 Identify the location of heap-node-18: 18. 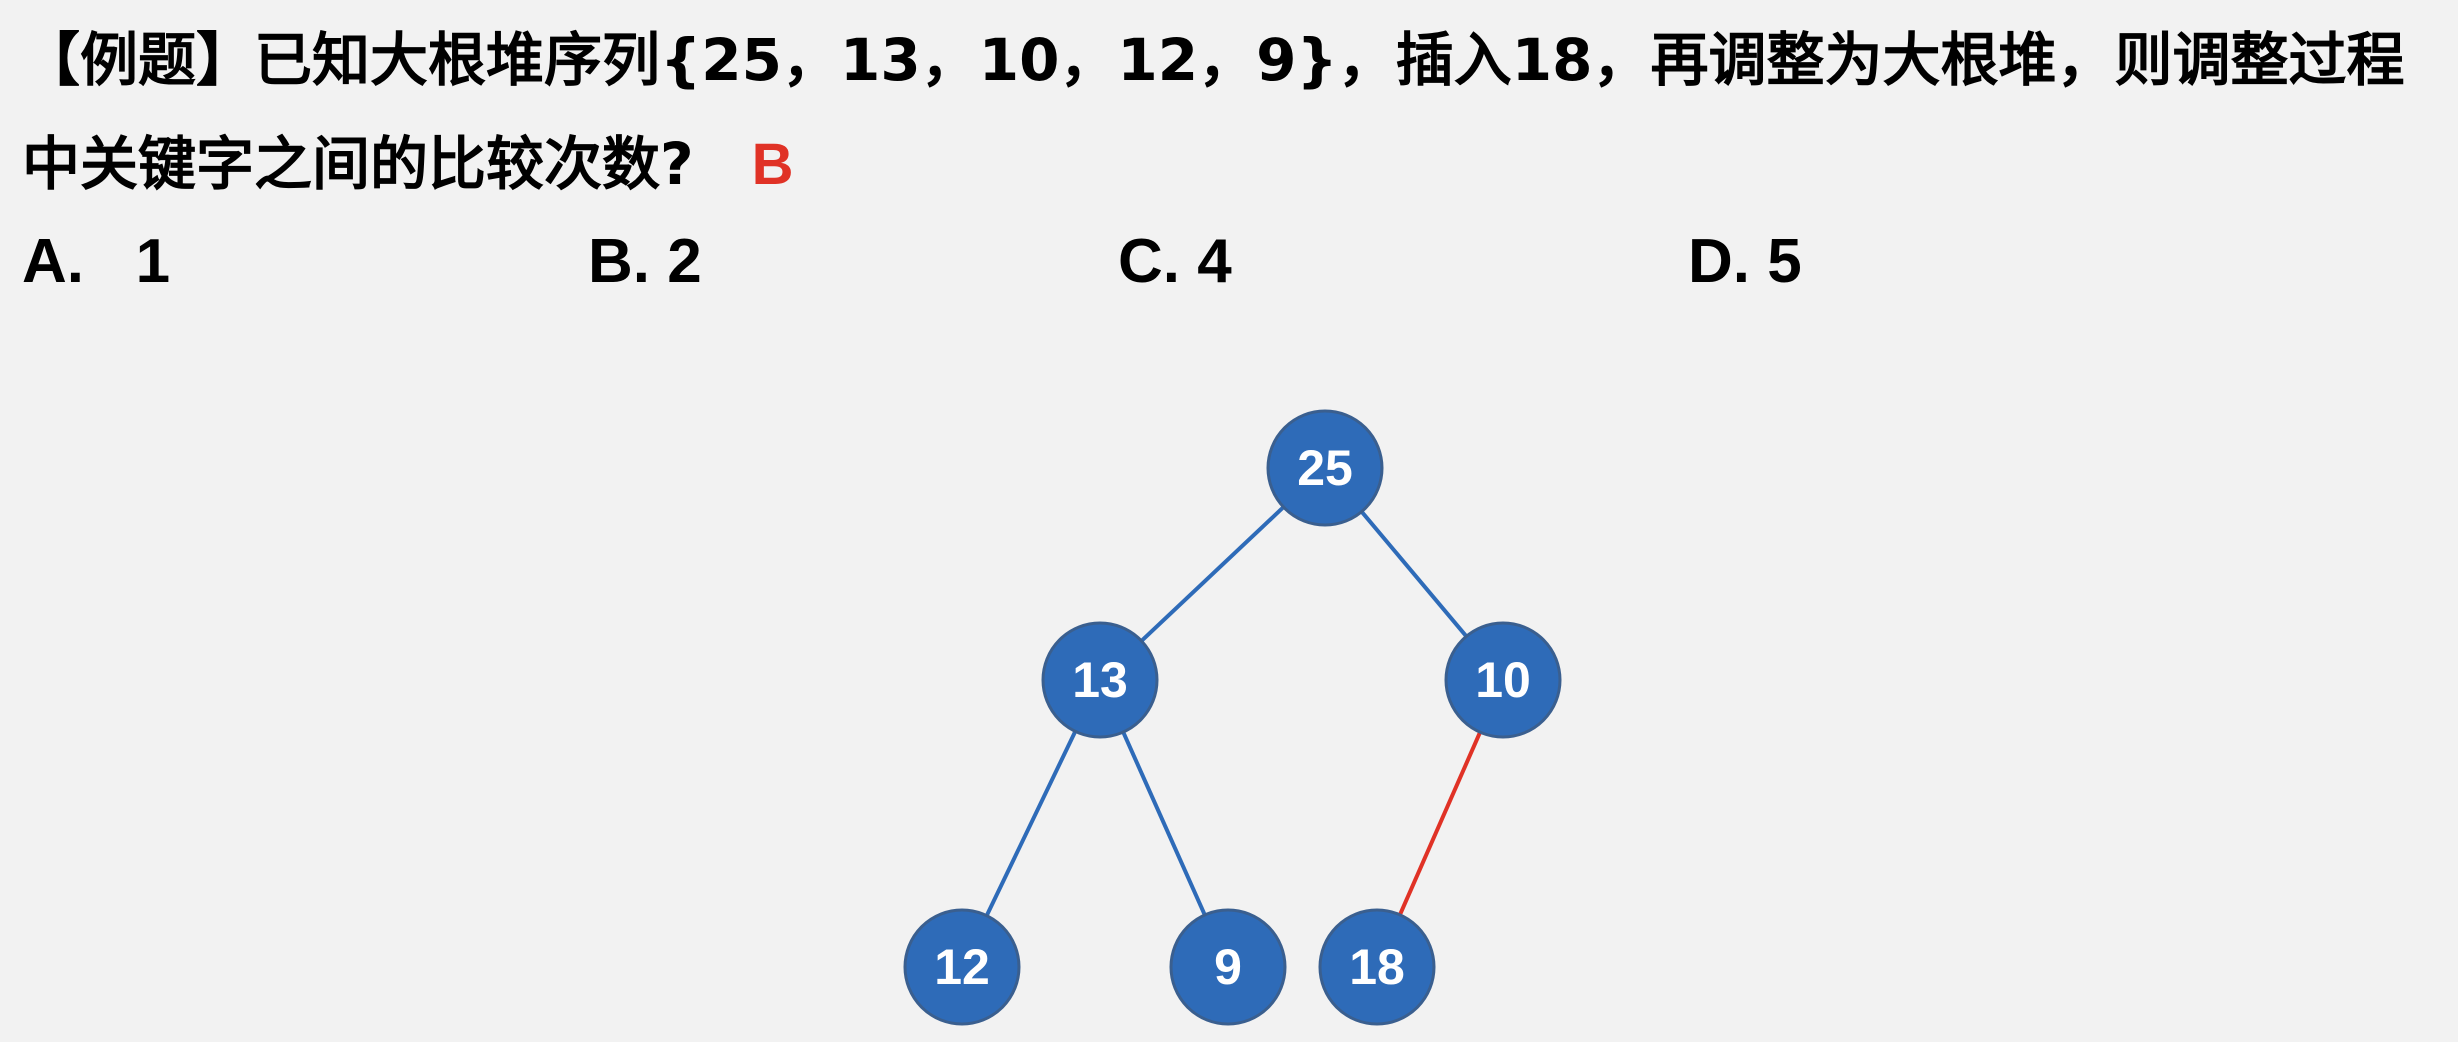
(1377, 967).